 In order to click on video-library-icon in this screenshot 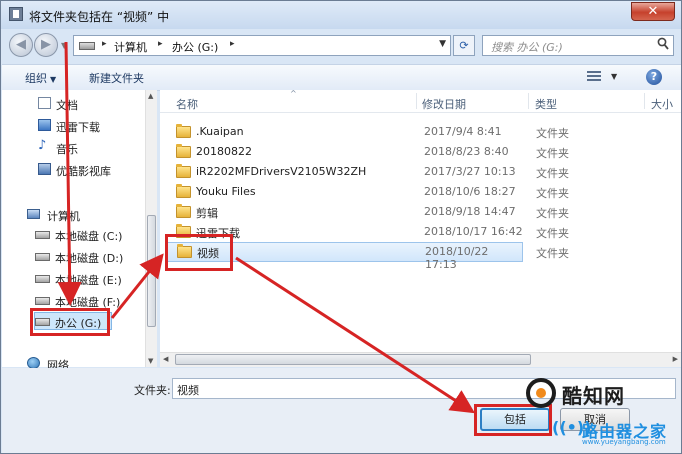, I will do `click(44, 169)`.